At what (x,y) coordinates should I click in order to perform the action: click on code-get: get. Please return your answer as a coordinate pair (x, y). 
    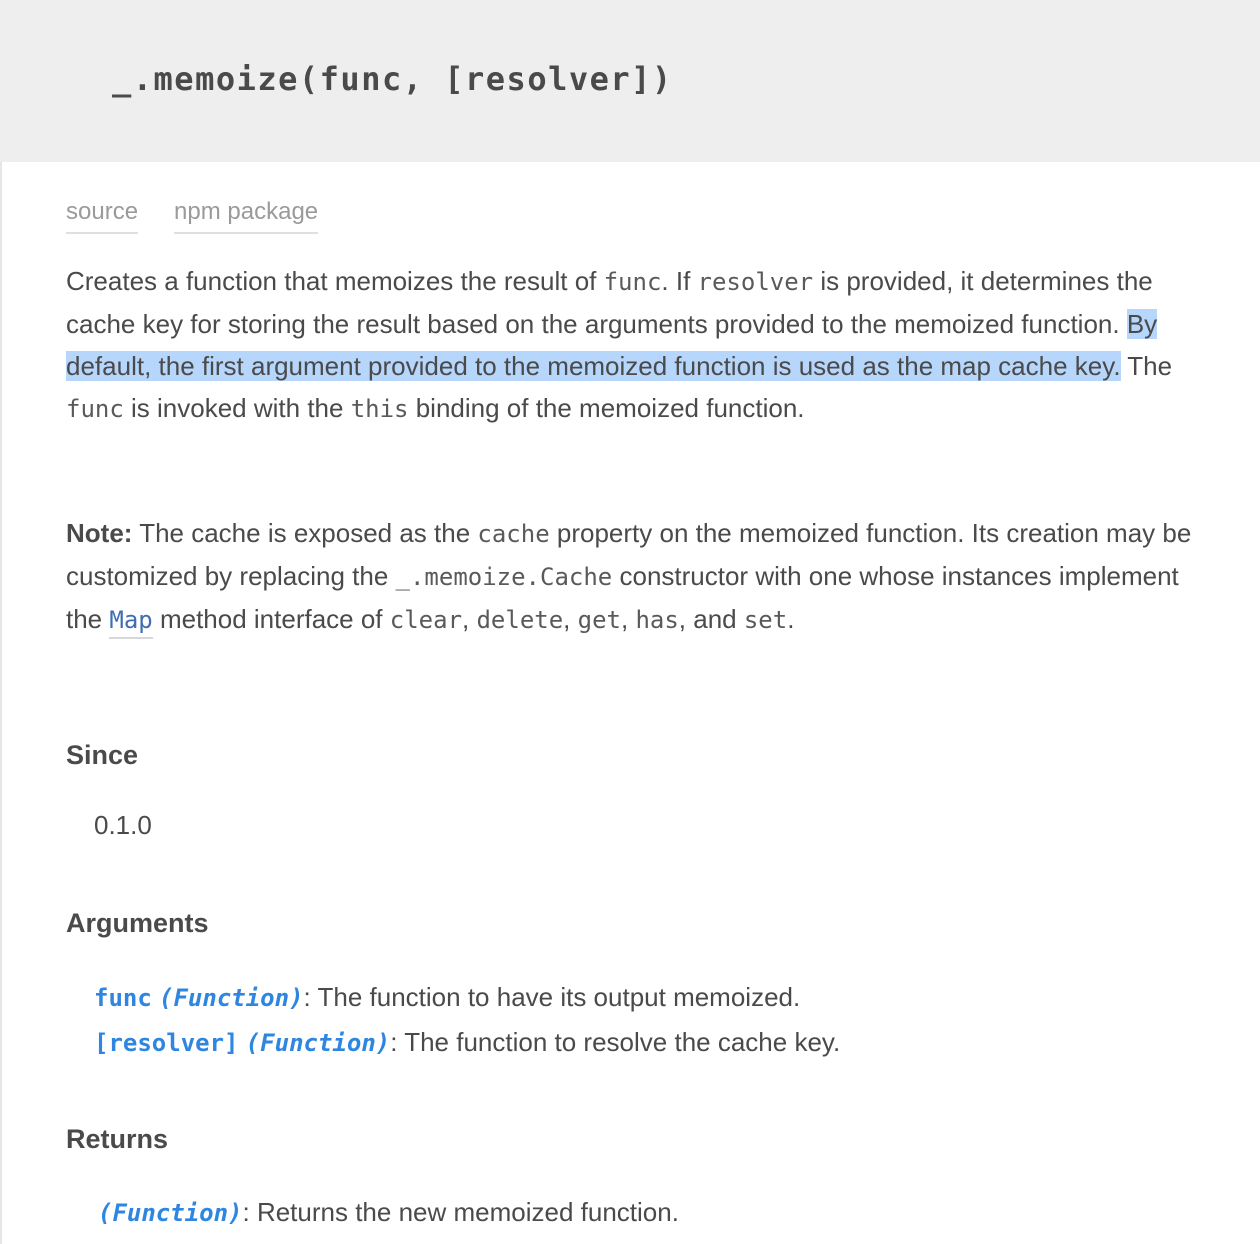
    Looking at the image, I should click on (599, 620).